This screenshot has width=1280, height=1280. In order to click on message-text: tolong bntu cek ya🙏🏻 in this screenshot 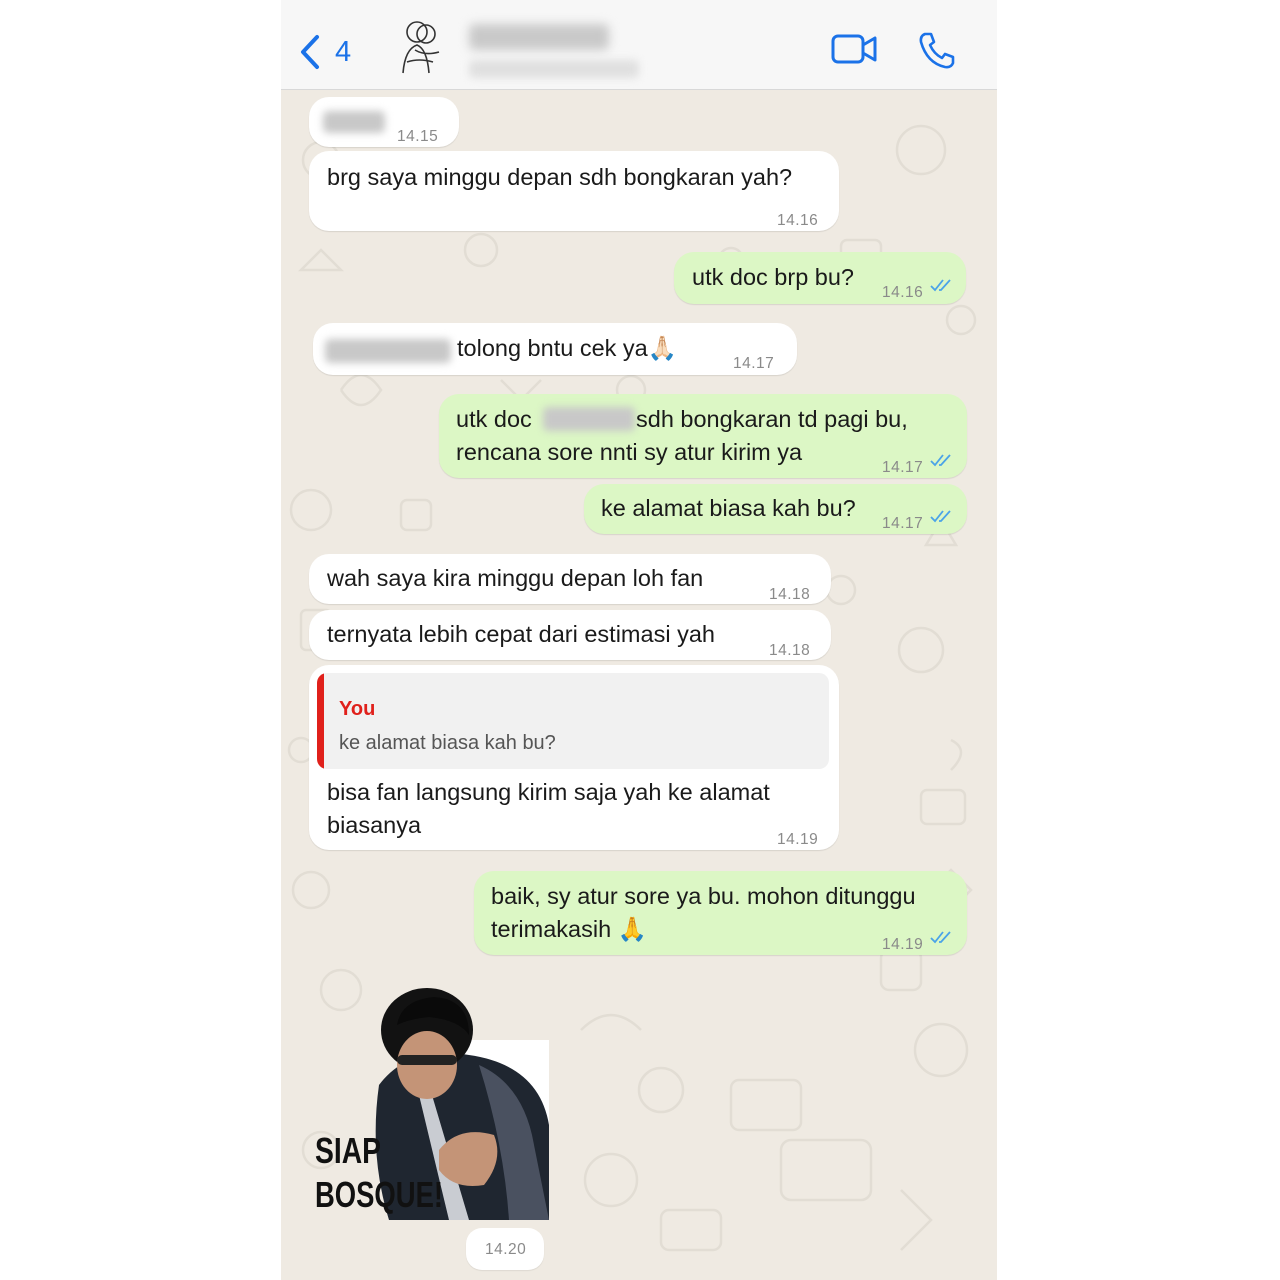, I will do `click(567, 348)`.